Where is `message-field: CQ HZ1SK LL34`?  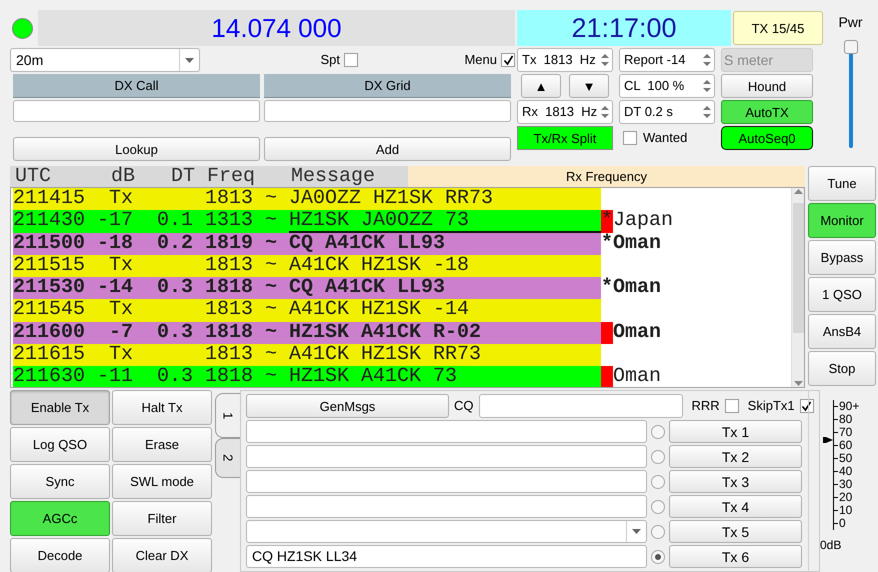
message-field: CQ HZ1SK LL34 is located at coordinates (446, 556).